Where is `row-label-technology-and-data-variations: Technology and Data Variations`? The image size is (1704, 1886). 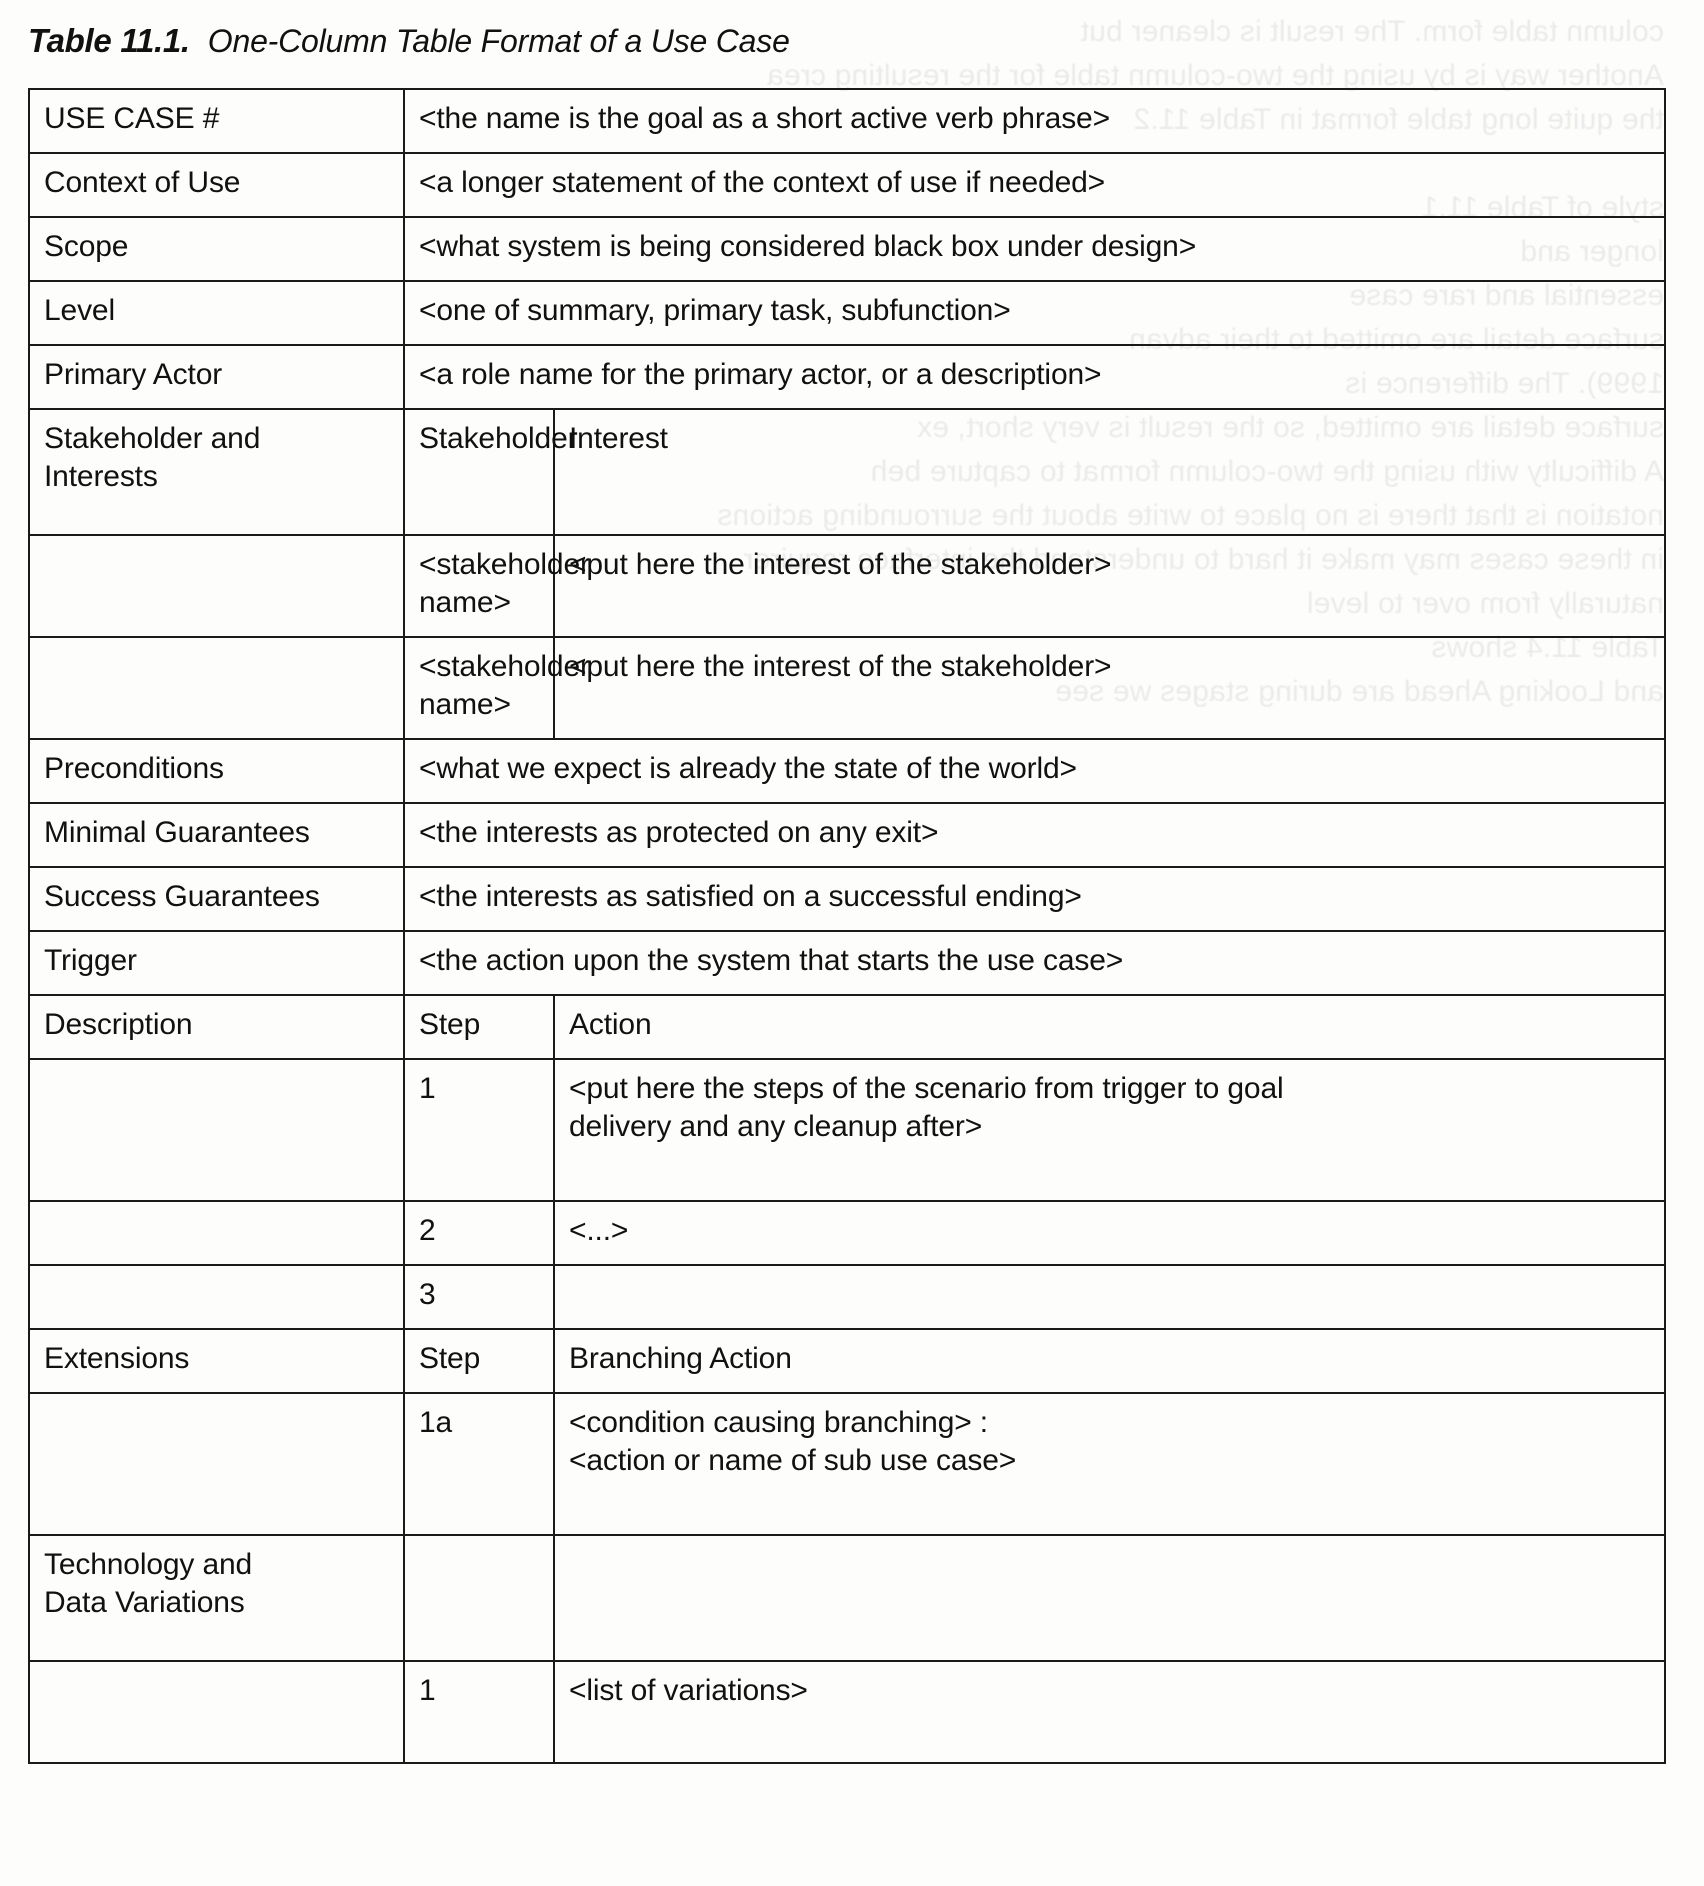
row-label-technology-and-data-variations: Technology and Data Variations is located at coordinates (216, 1598).